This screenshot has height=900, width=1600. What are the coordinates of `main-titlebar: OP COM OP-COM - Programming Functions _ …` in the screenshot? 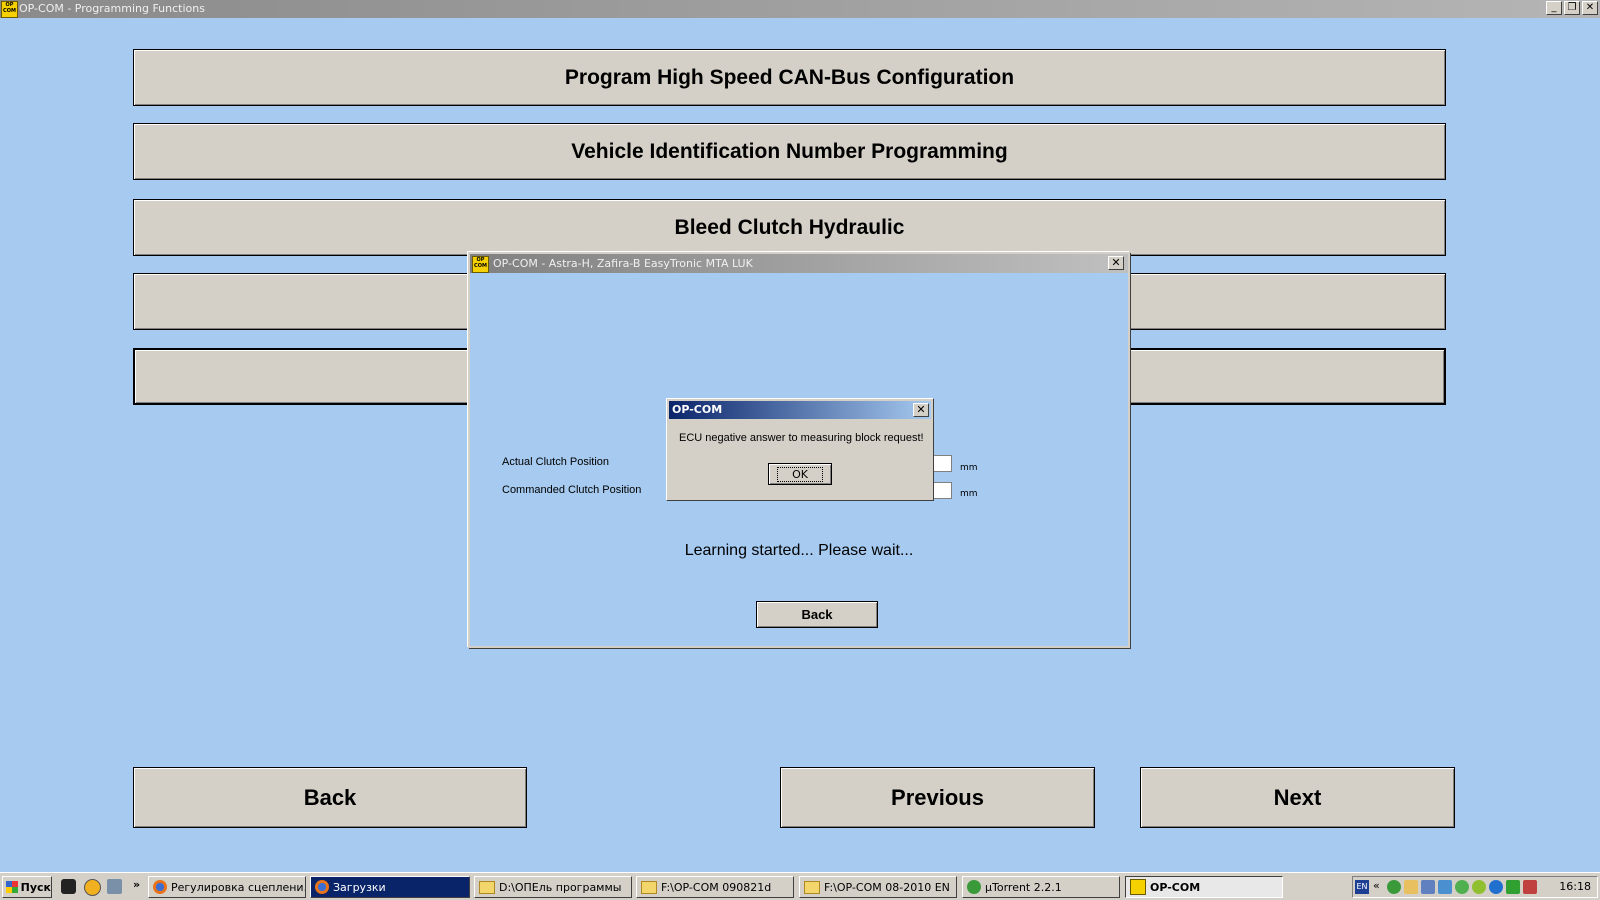 It's located at (800, 9).